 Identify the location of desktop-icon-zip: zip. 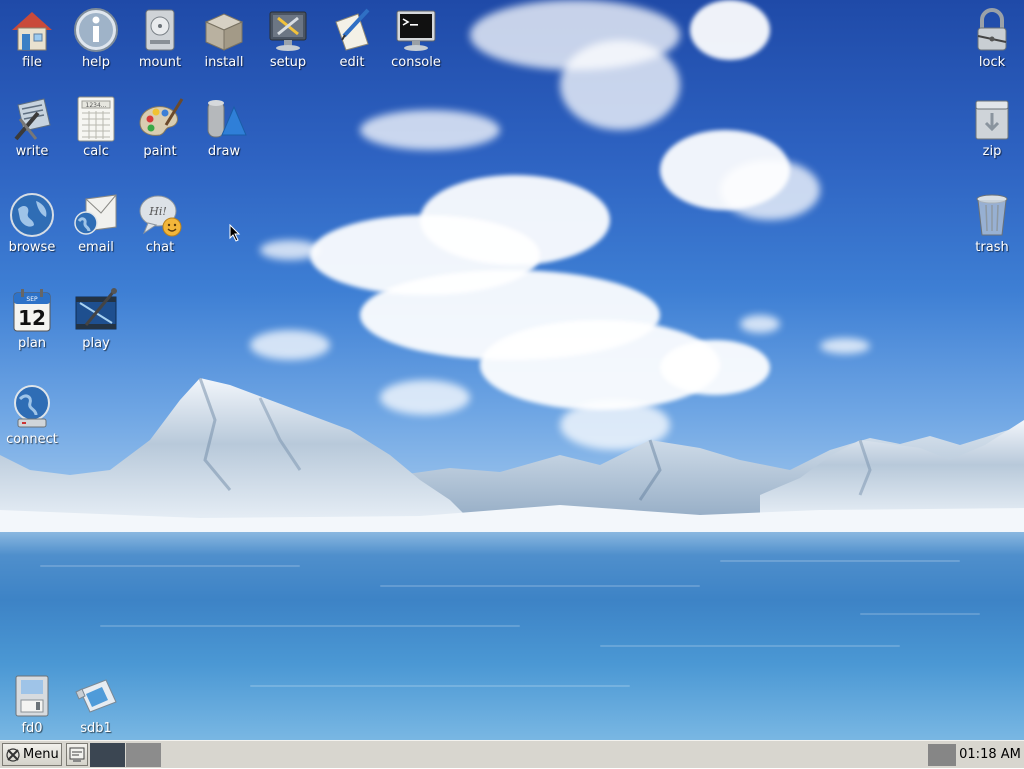
(992, 127).